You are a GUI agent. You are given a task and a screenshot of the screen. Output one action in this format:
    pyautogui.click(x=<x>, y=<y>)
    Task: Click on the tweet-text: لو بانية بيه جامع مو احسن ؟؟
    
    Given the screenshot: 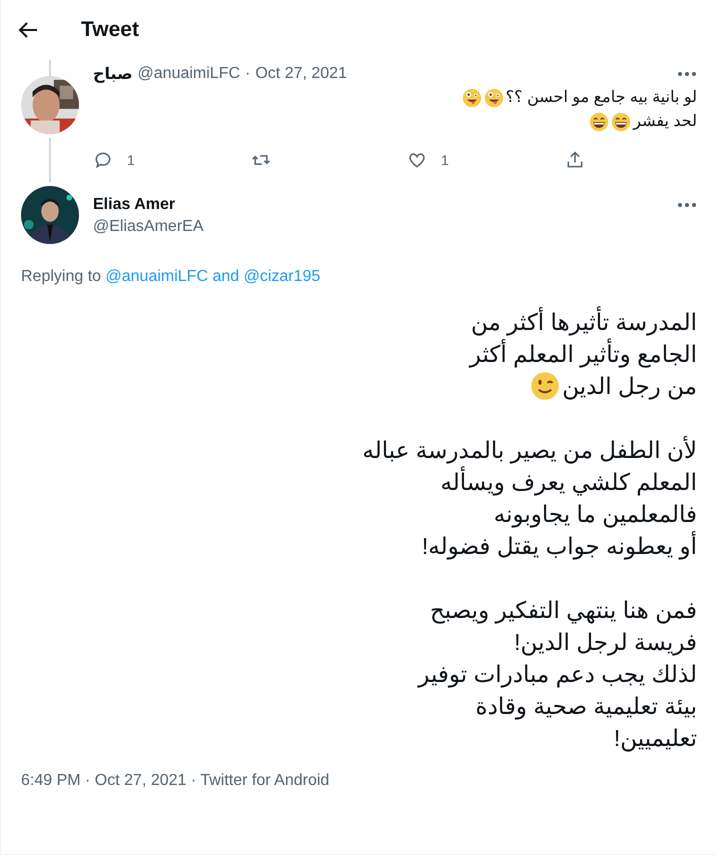 What is the action you would take?
    pyautogui.click(x=601, y=98)
    